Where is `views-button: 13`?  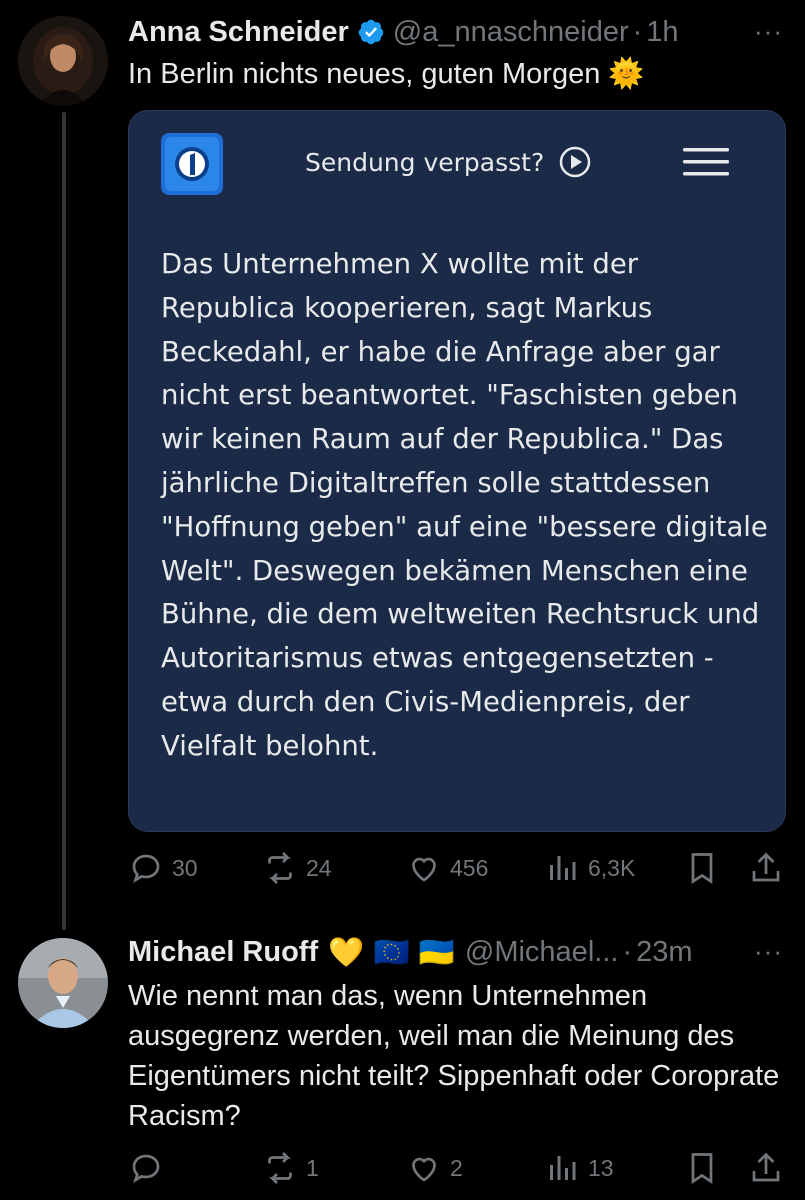 views-button: 13 is located at coordinates (579, 1168).